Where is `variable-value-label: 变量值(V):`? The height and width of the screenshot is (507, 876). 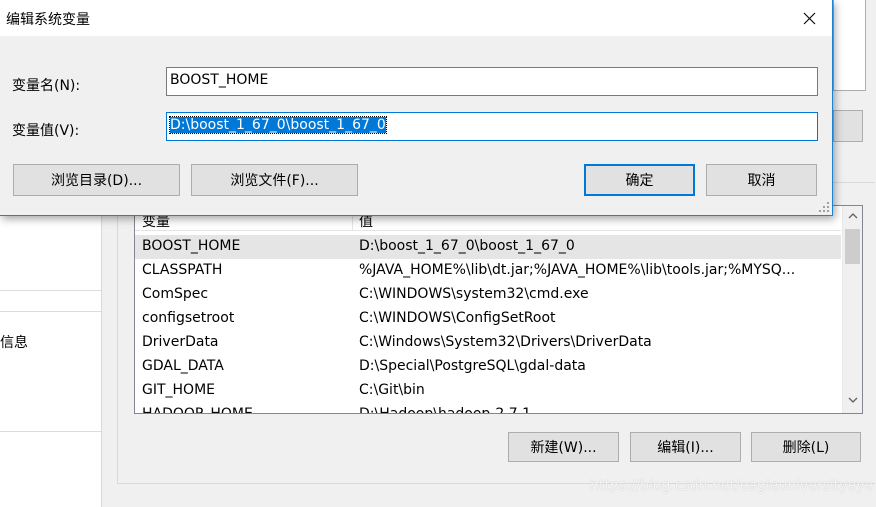
variable-value-label: 变量值(V): is located at coordinates (46, 131).